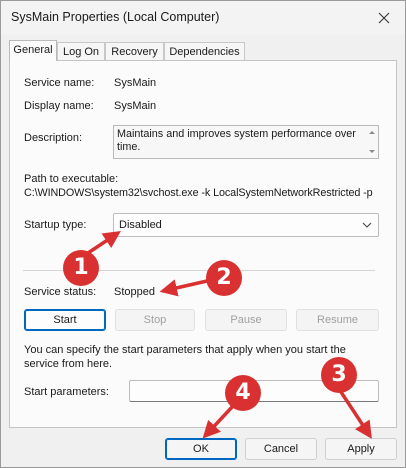  Describe the element at coordinates (55, 225) in the screenshot. I see `startup-type-label: Startup type:` at that location.